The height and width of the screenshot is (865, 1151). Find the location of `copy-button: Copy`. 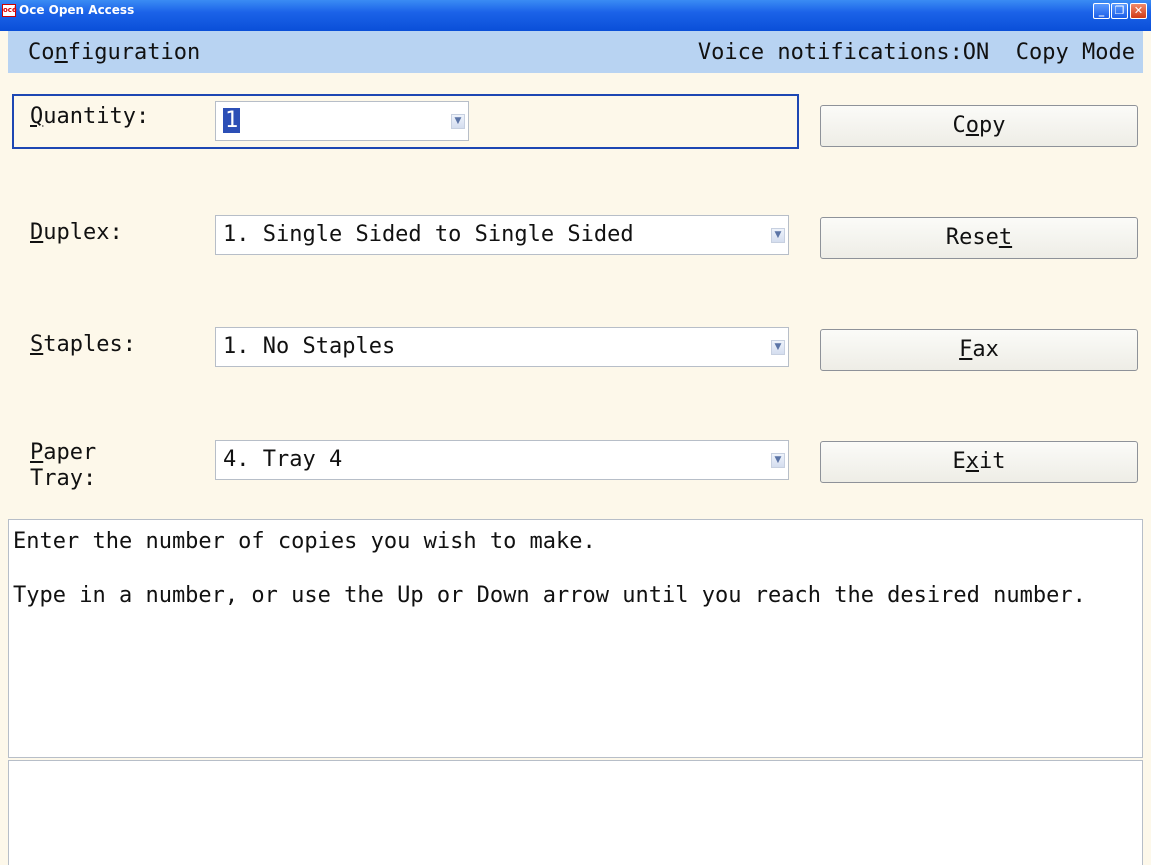

copy-button: Copy is located at coordinates (979, 126).